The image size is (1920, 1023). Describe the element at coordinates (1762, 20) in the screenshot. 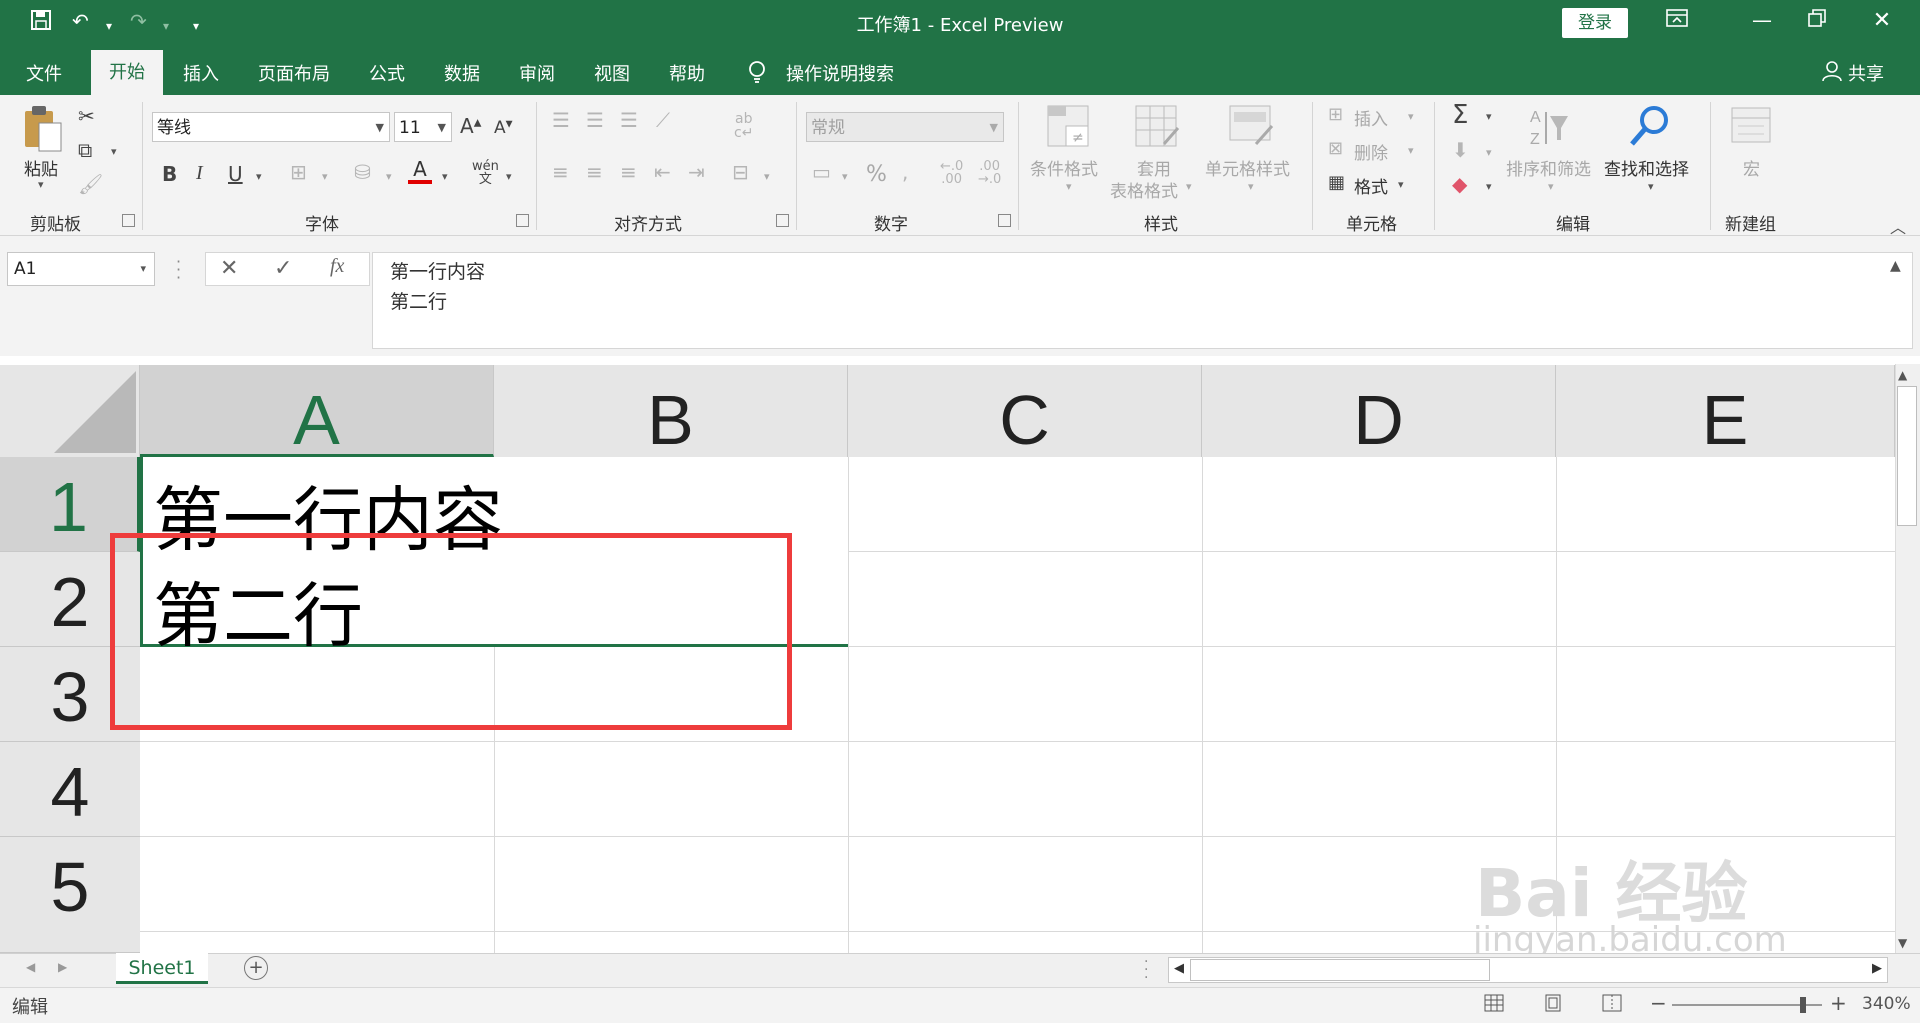

I see `minimize-icon: —` at that location.